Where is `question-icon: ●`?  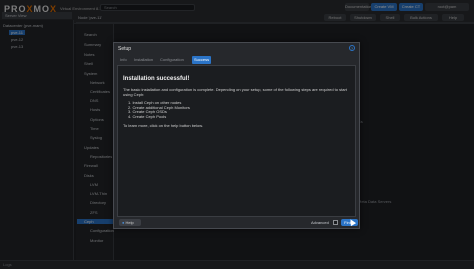 question-icon: ● is located at coordinates (123, 222).